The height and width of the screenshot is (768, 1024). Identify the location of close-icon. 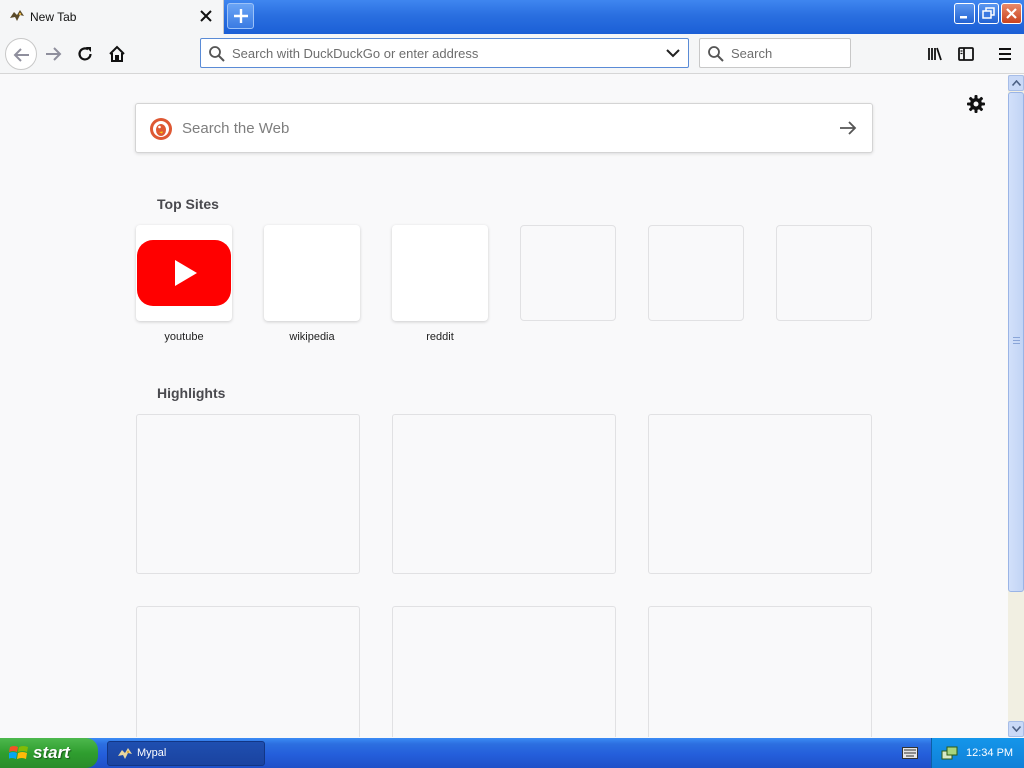
(206, 16).